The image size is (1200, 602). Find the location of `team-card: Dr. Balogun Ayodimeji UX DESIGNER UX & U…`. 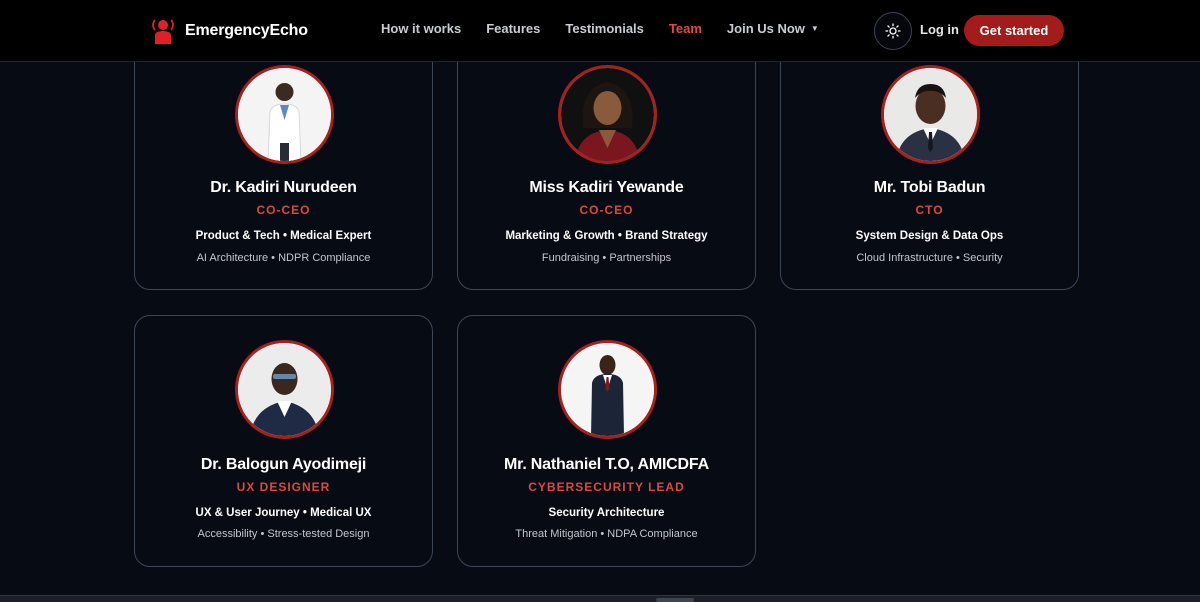

team-card: Dr. Balogun Ayodimeji UX DESIGNER UX & U… is located at coordinates (283, 441).